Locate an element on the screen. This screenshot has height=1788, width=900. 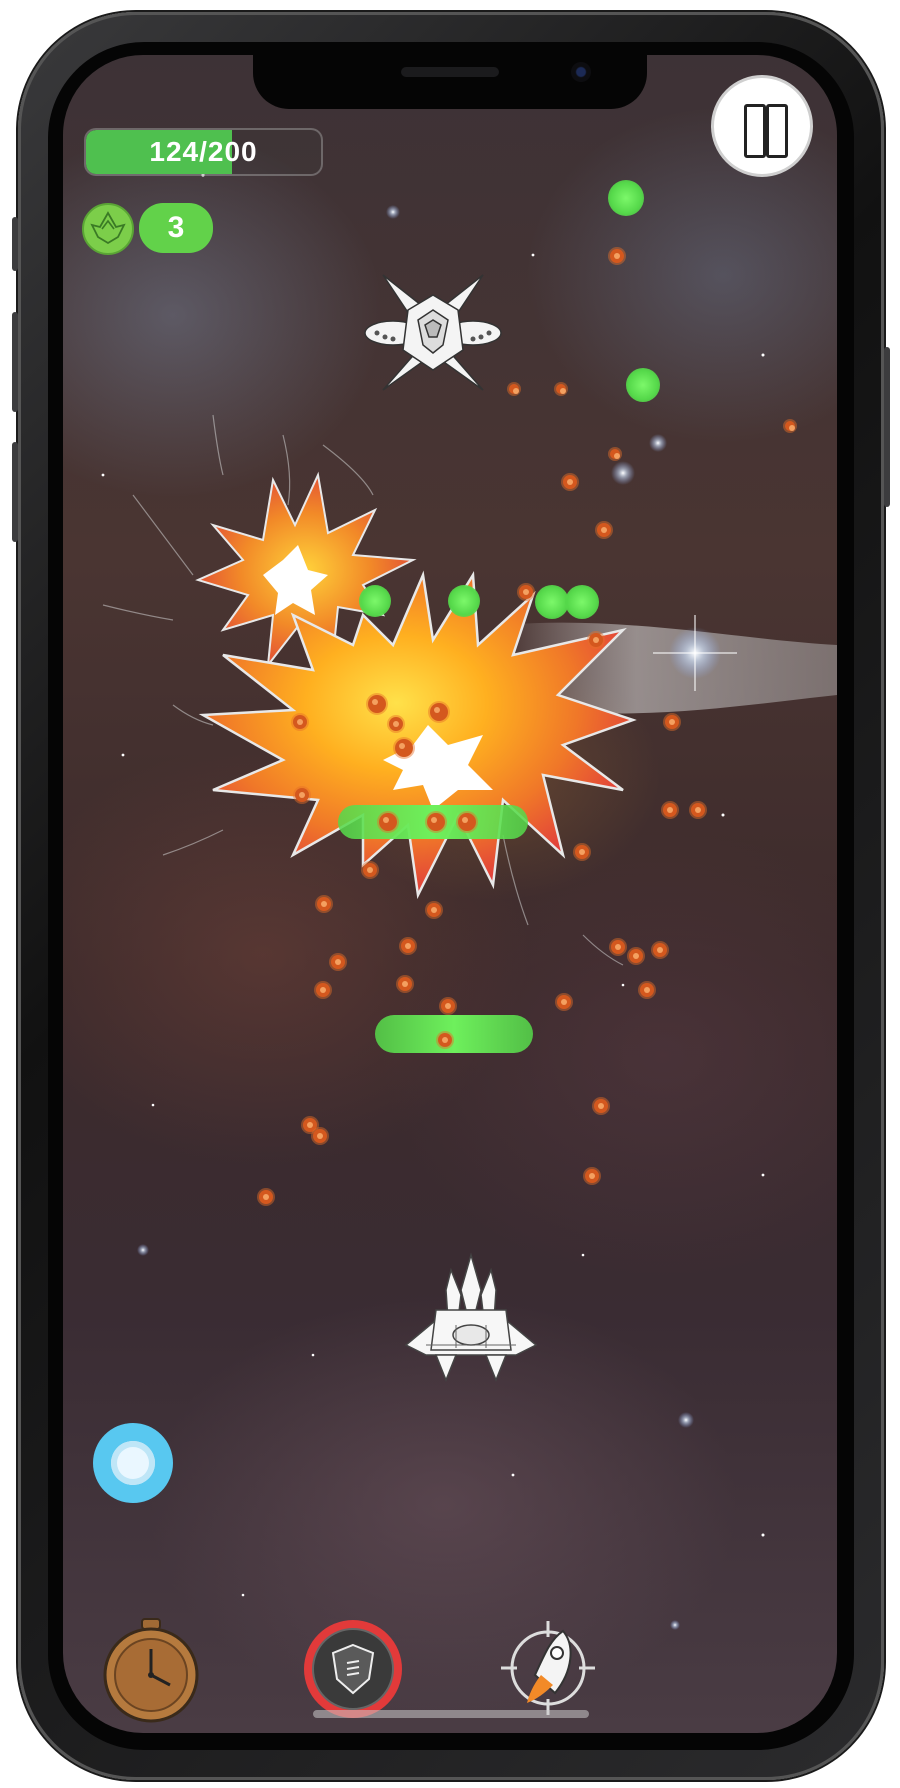
ship-icon is located at coordinates (108, 228).